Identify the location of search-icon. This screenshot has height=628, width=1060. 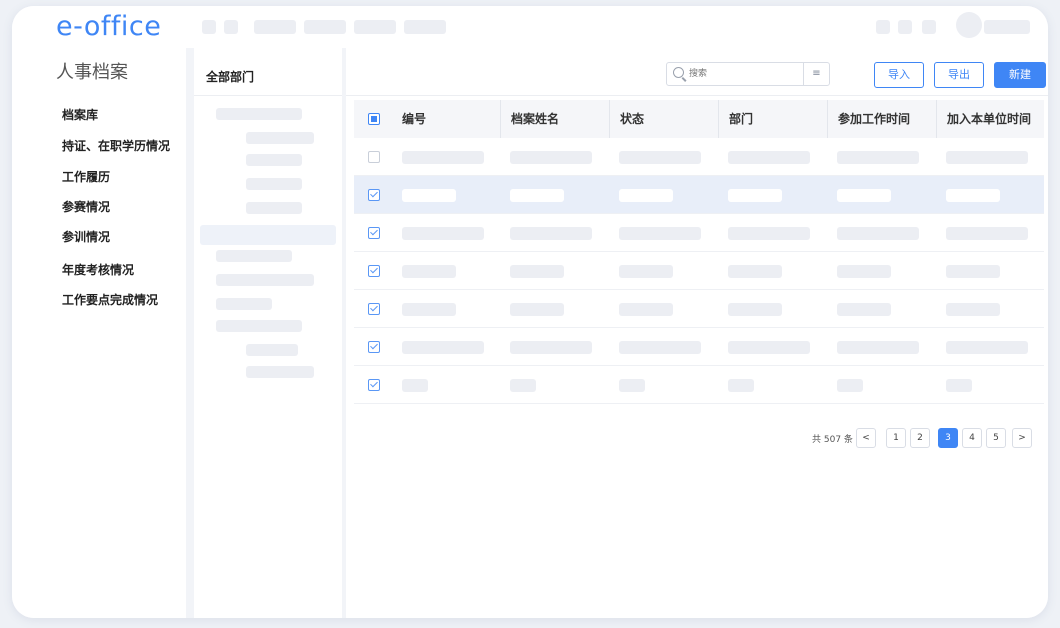
(678, 72).